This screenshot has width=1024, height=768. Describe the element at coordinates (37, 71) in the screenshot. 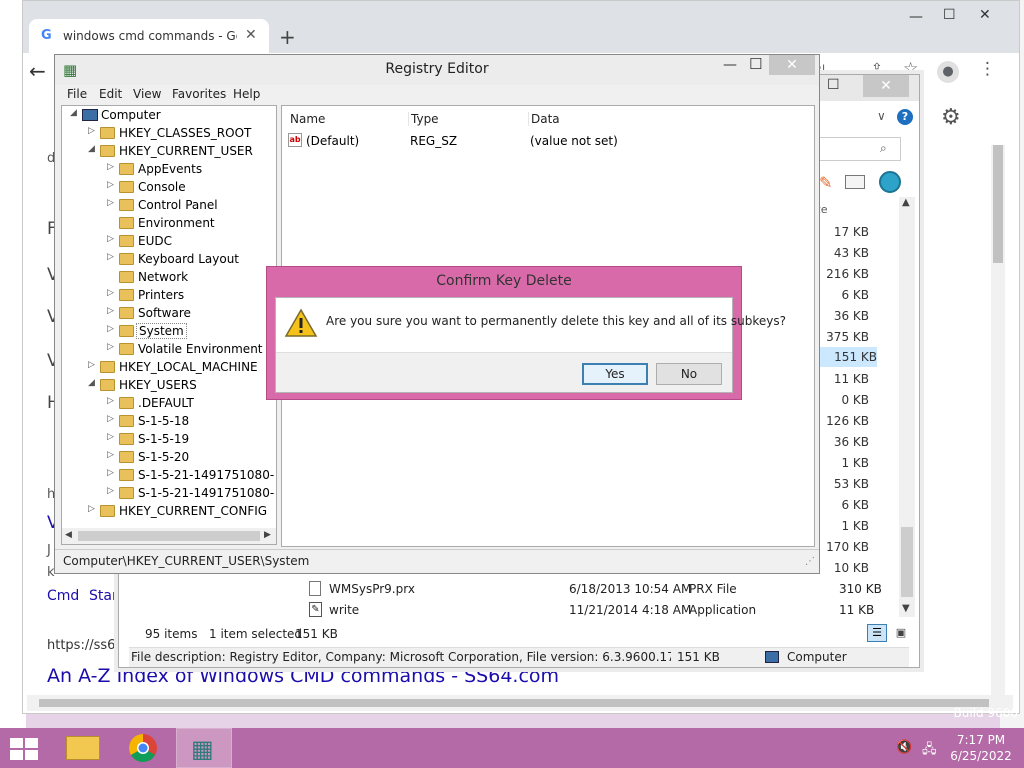

I see `back-arrow-icon: ←` at that location.